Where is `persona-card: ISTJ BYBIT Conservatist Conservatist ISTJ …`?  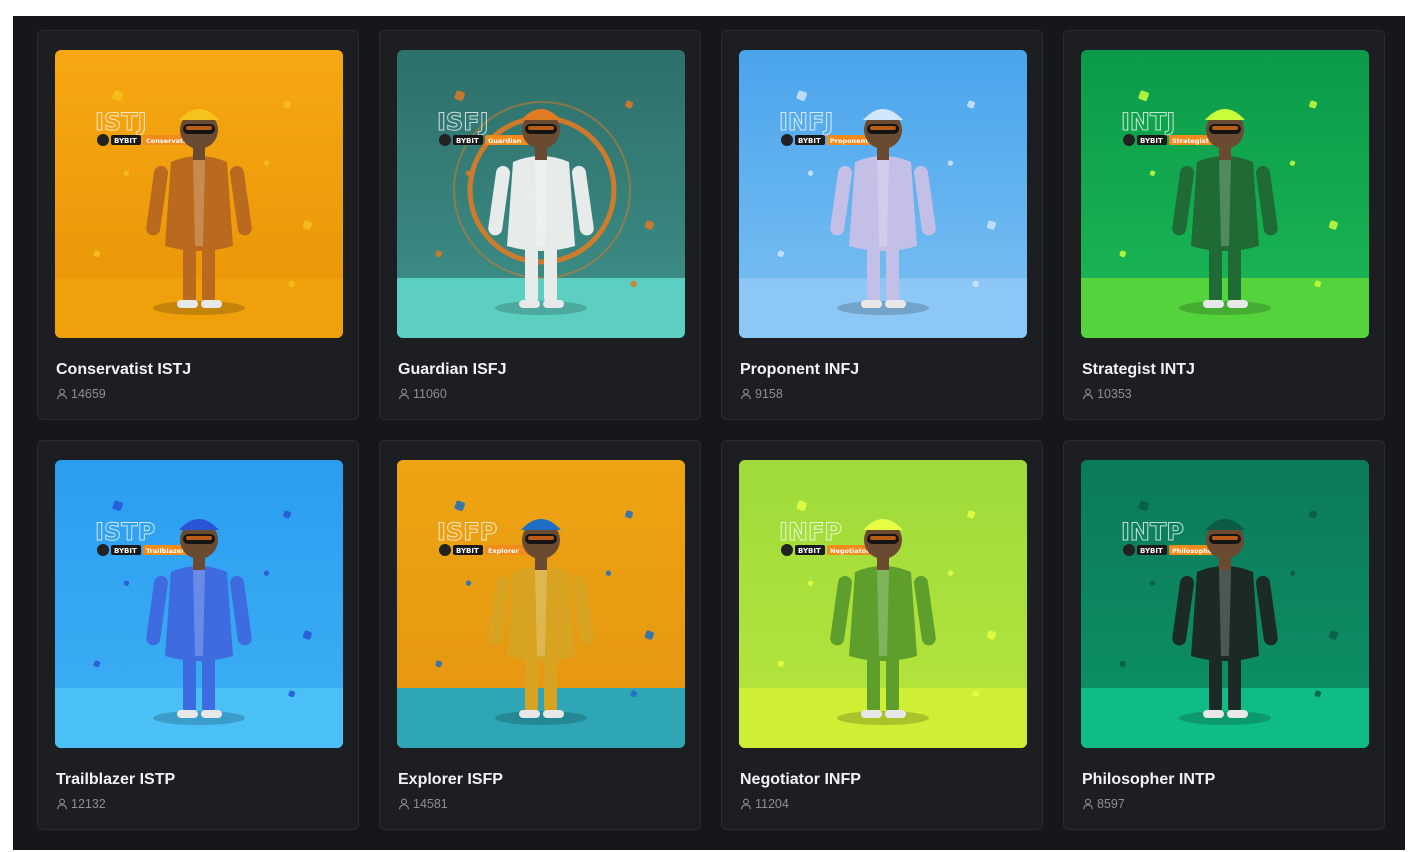 persona-card: ISTJ BYBIT Conservatist Conservatist ISTJ … is located at coordinates (198, 225).